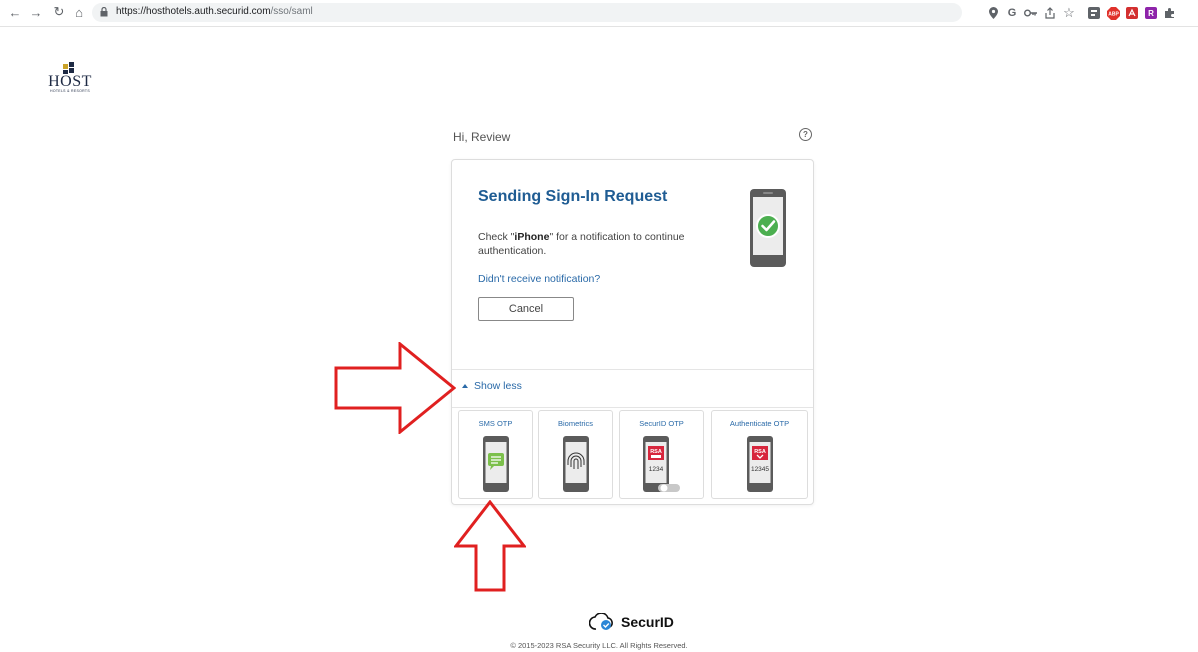 This screenshot has height=652, width=1198. What do you see at coordinates (759, 423) in the screenshot?
I see `method-label: Authenticate OTP` at bounding box center [759, 423].